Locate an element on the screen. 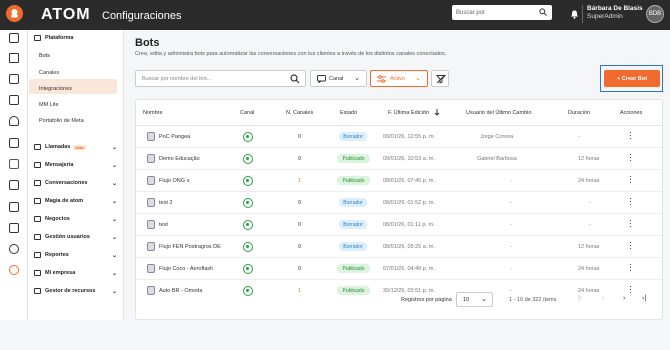 Image resolution: width=670 pixels, height=350 pixels. bot-name: test 2 is located at coordinates (165, 203).